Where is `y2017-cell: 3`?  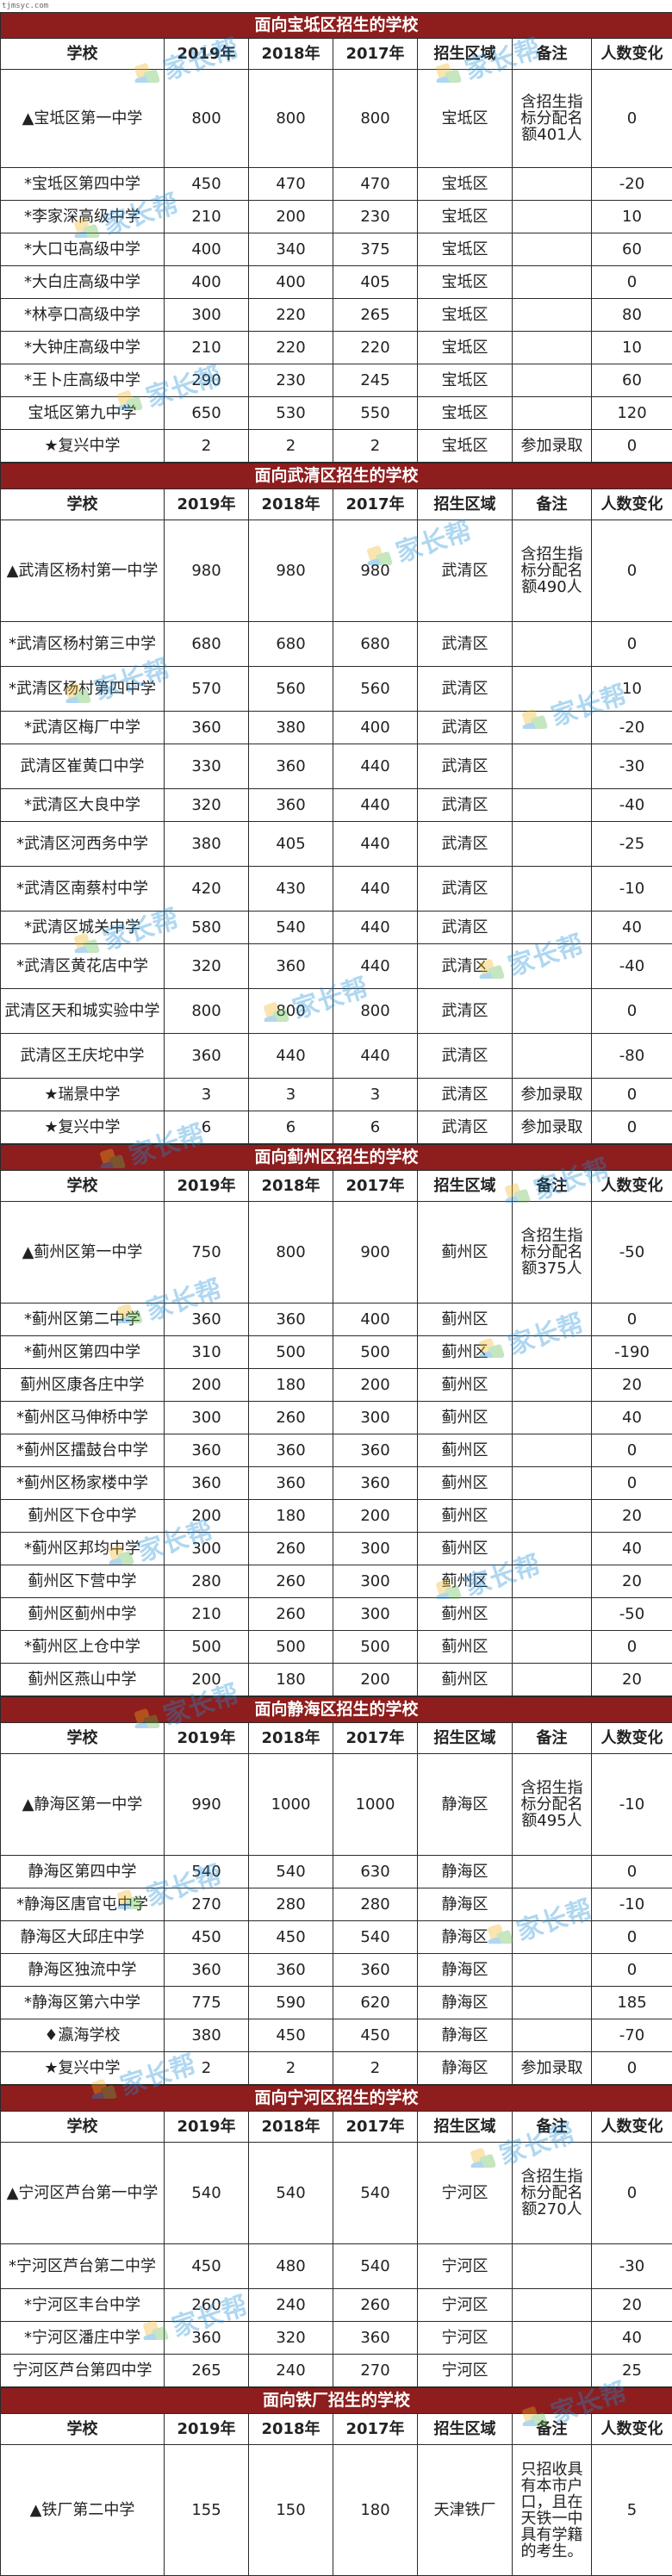 y2017-cell: 3 is located at coordinates (376, 1095).